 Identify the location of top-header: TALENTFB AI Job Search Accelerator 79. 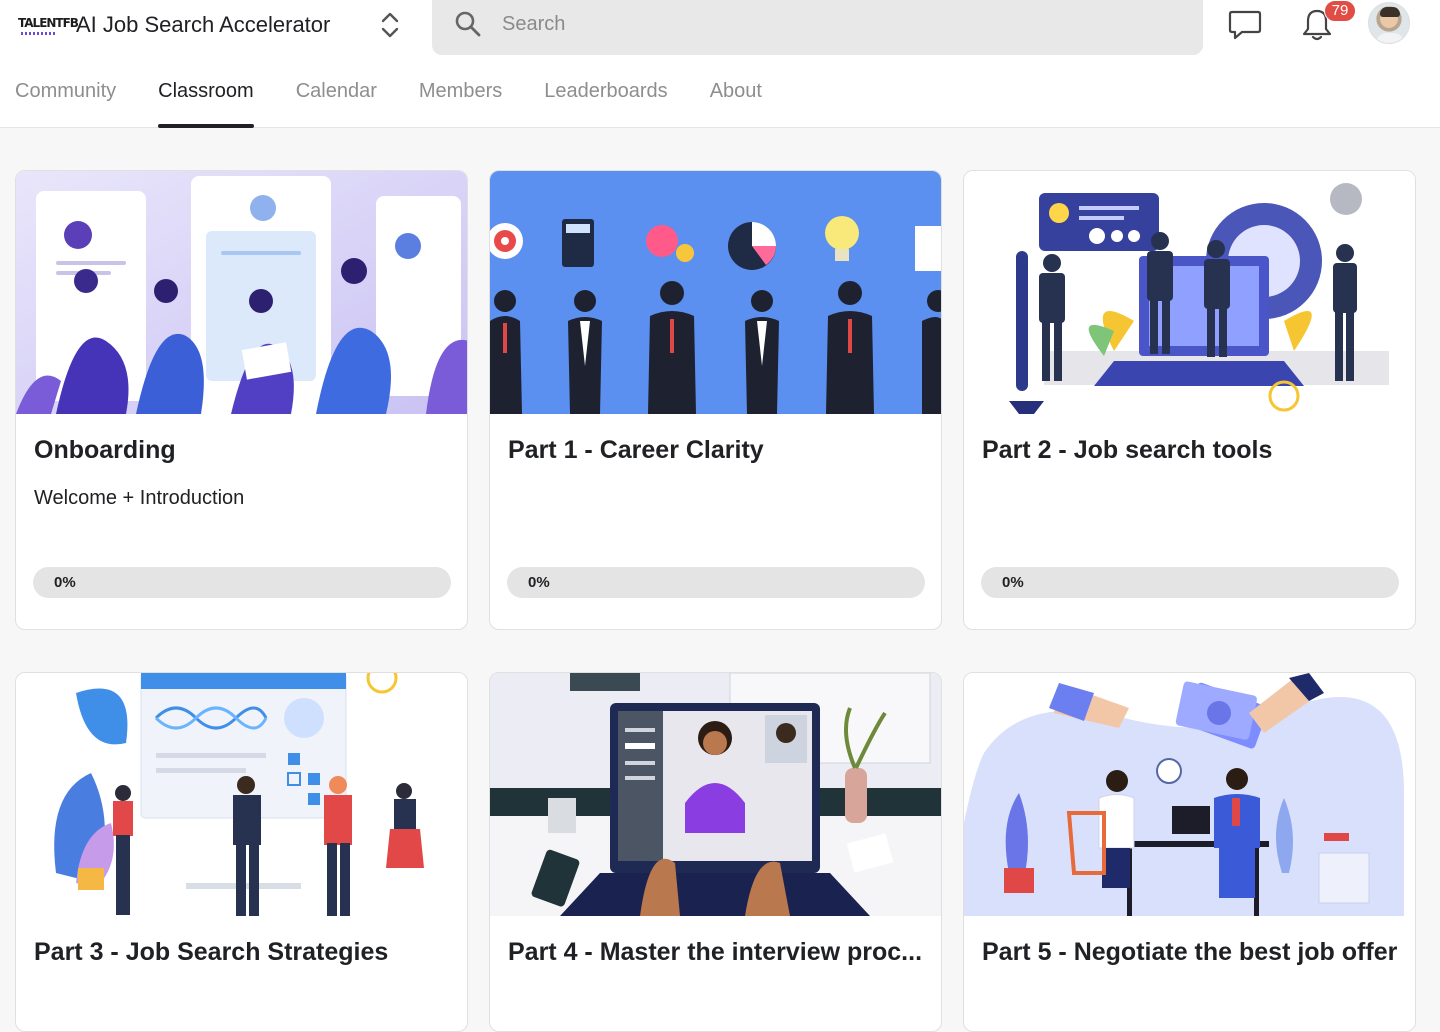
(720, 64).